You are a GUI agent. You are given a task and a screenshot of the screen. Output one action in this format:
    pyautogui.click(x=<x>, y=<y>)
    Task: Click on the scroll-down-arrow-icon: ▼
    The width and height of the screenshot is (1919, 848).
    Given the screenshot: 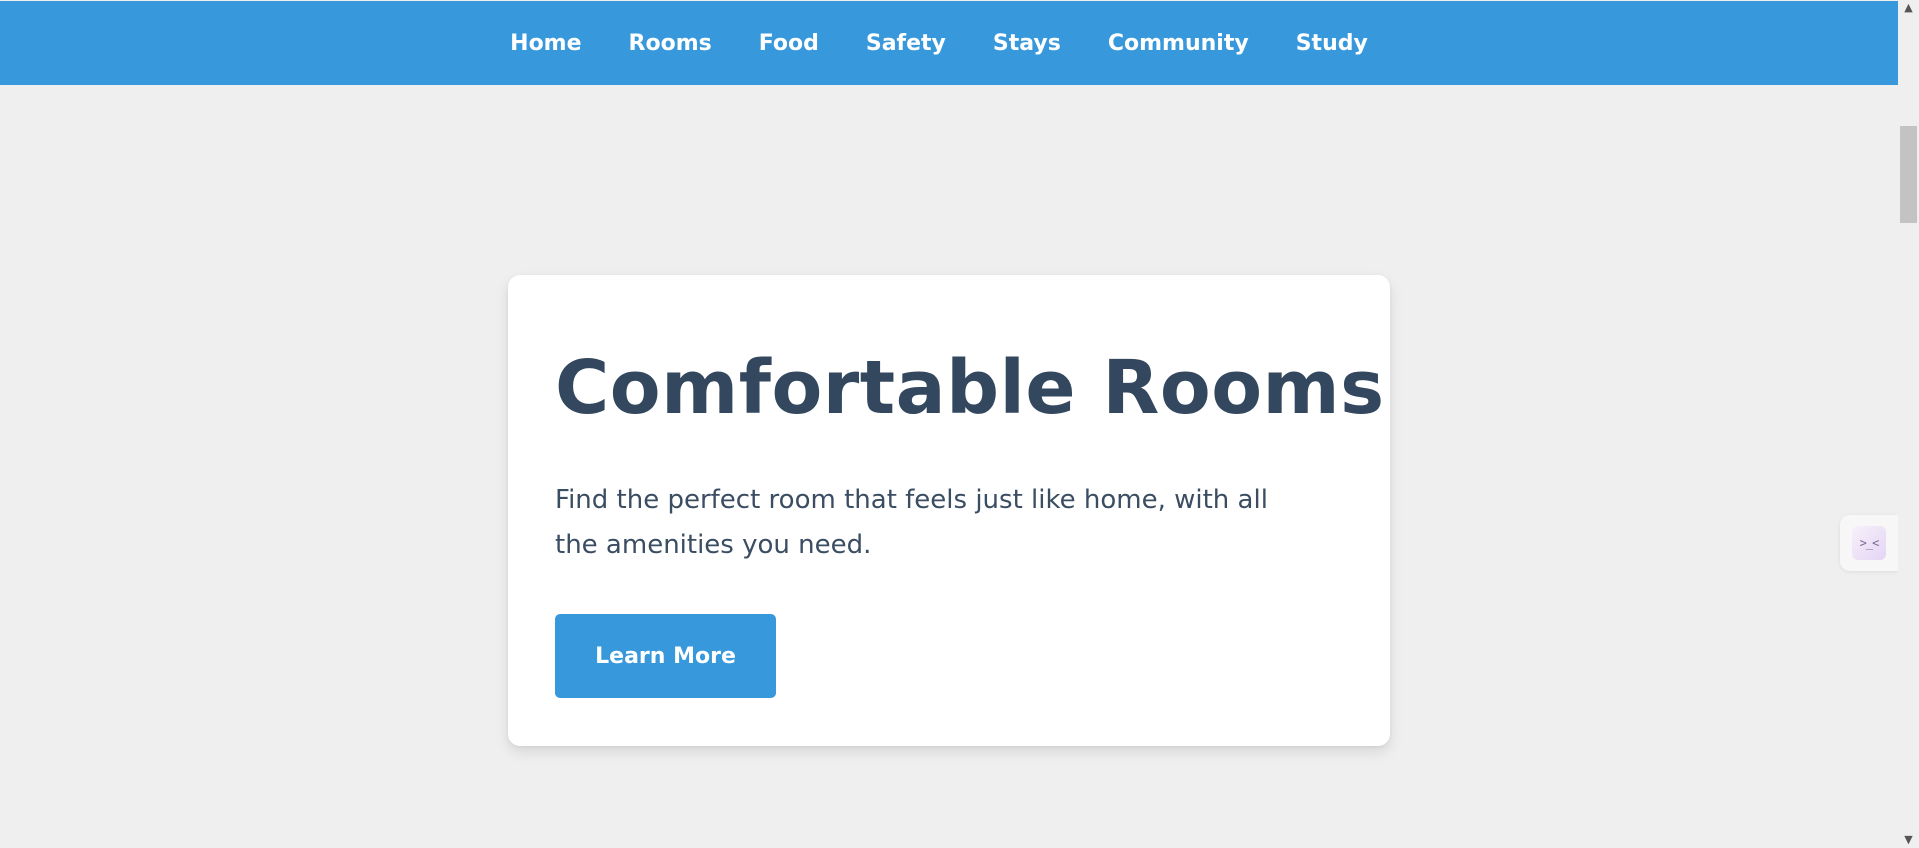 What is the action you would take?
    pyautogui.click(x=1908, y=840)
    